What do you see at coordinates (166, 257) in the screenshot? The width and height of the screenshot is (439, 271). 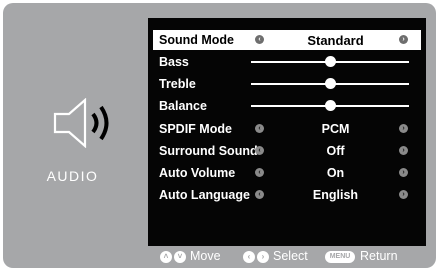 I see `chevron-up-icon: ˄` at bounding box center [166, 257].